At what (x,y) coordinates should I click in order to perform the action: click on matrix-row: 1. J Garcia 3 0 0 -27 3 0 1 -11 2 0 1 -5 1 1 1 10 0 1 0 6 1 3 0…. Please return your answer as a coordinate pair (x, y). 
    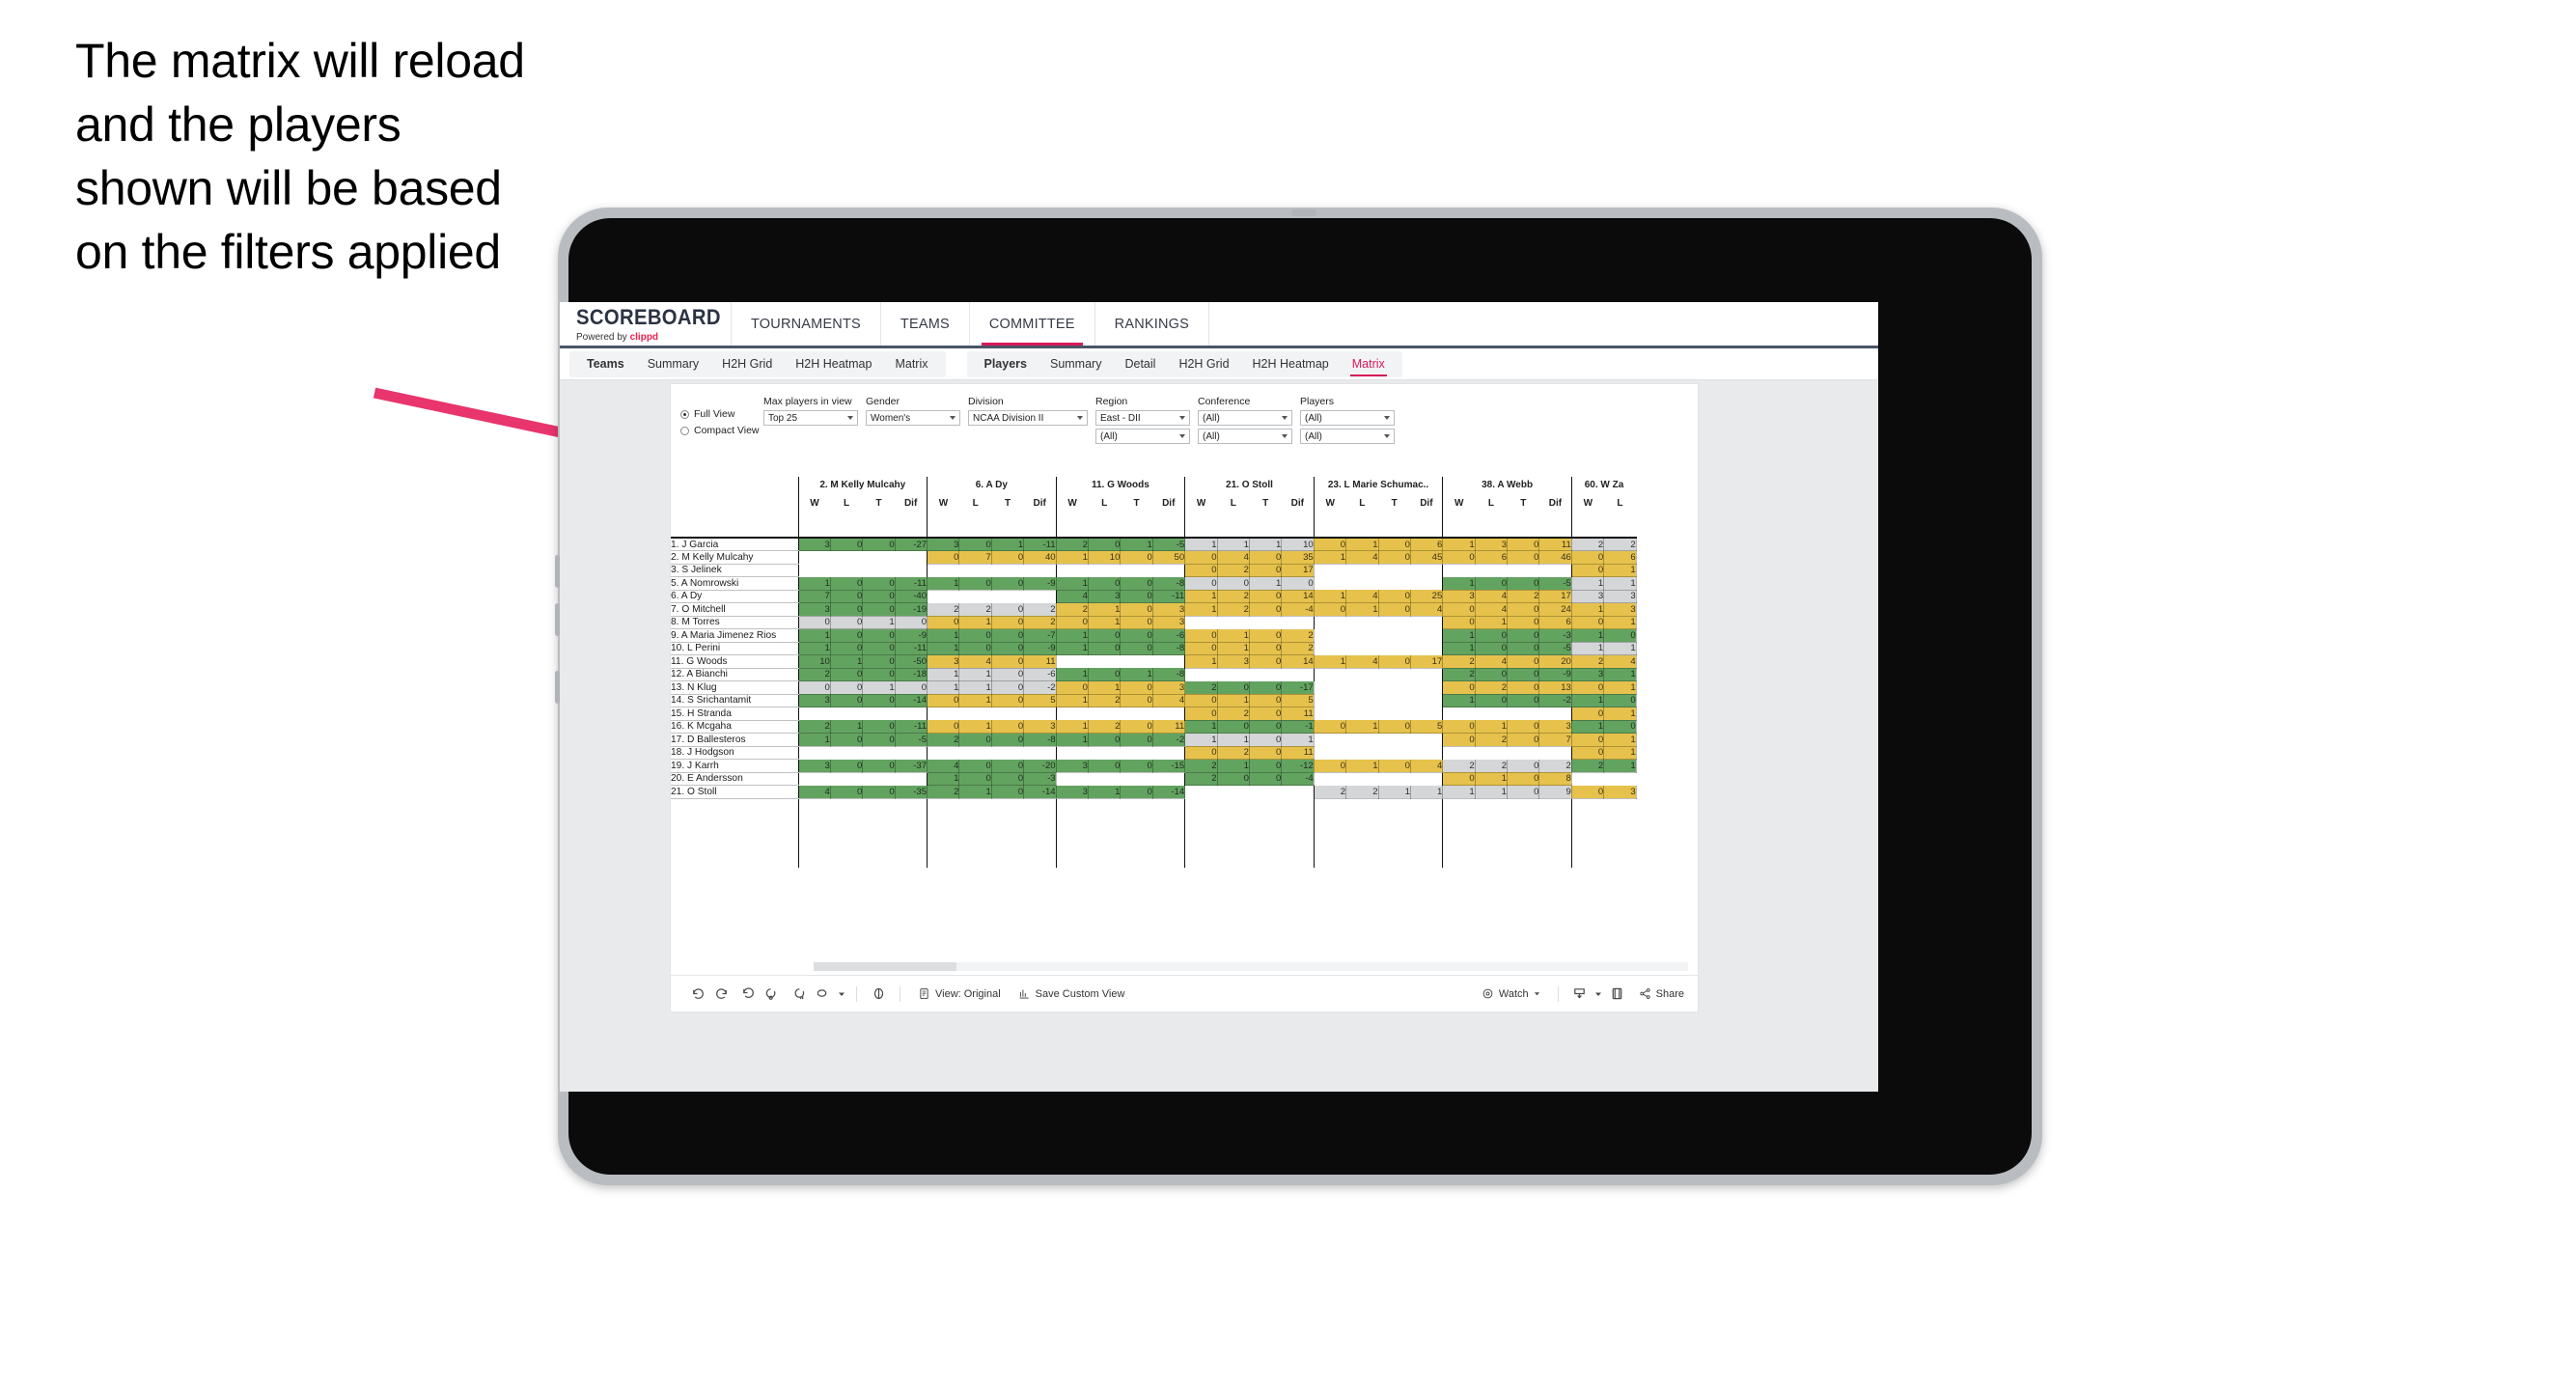
    Looking at the image, I should click on (1154, 544).